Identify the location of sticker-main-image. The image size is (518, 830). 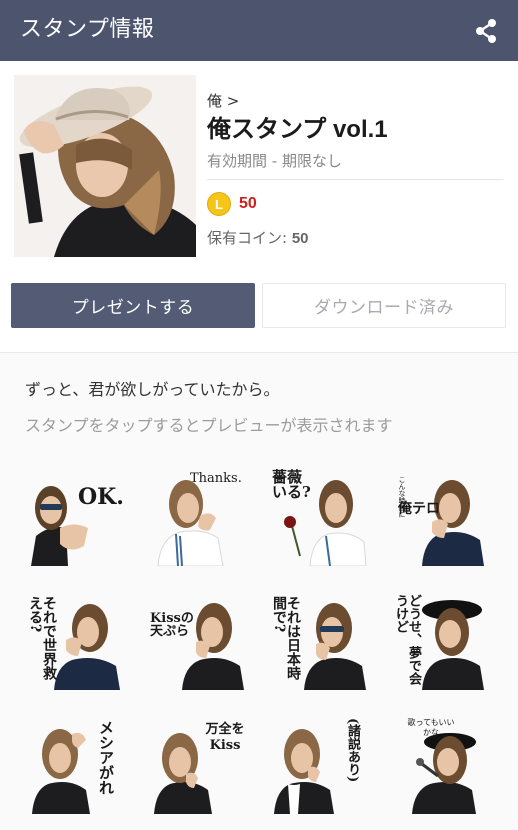
(105, 166).